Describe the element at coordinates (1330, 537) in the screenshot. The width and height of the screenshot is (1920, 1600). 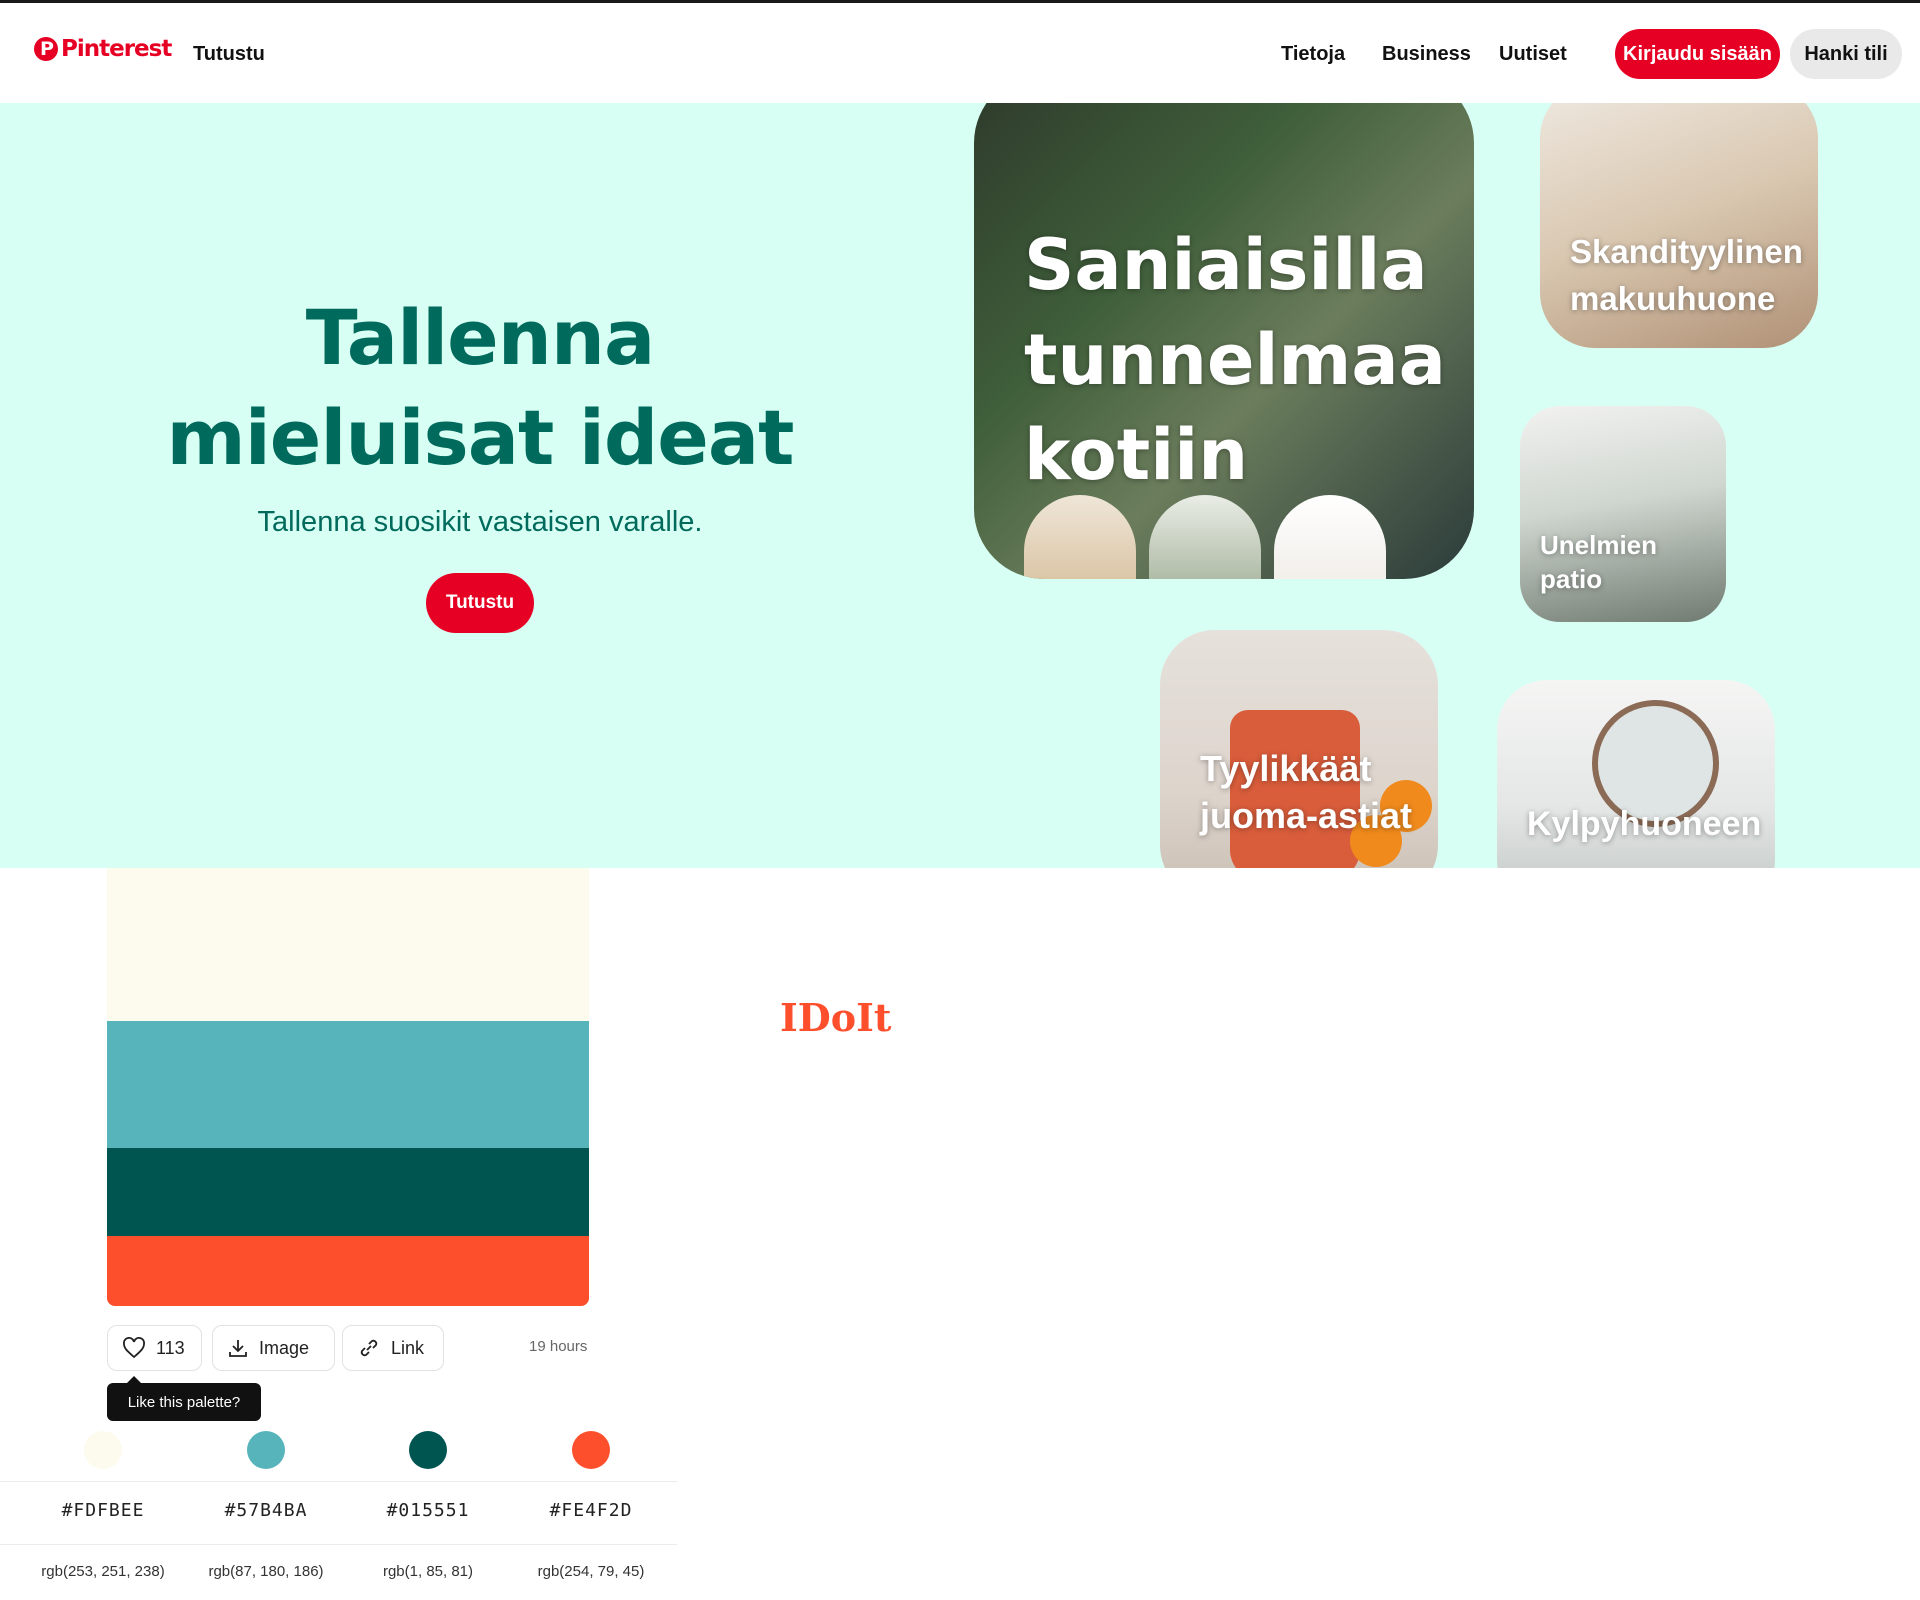
I see `mini-image-lamp` at that location.